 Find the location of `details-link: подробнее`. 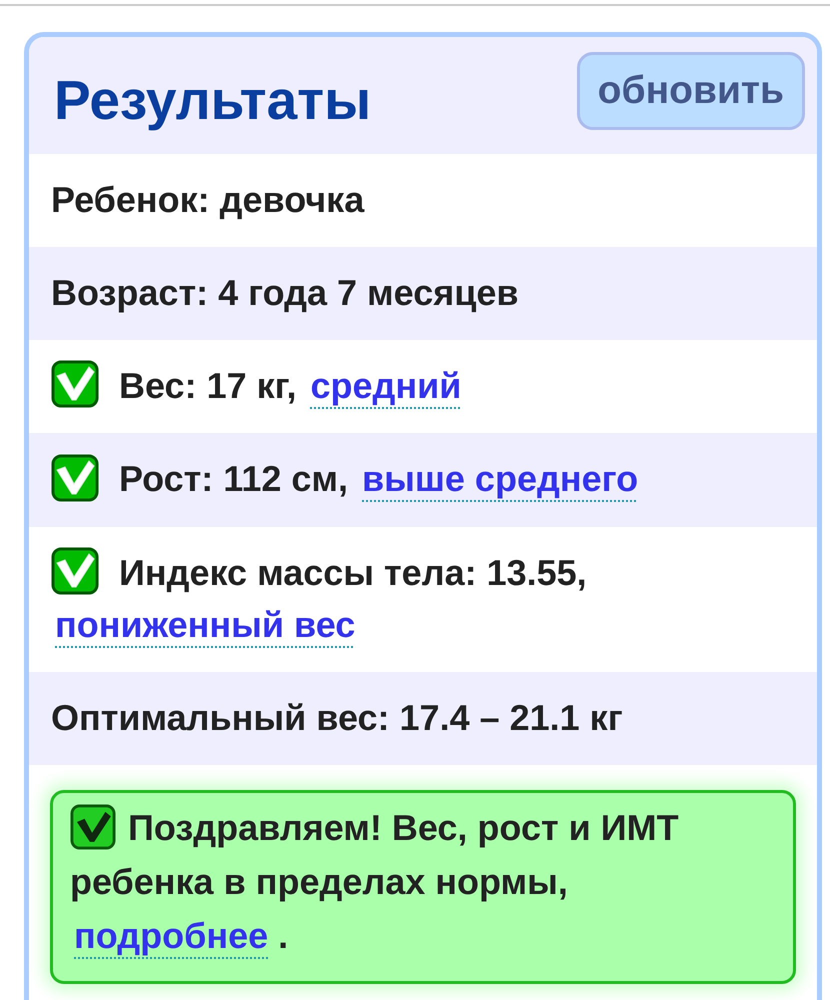

details-link: подробнее is located at coordinates (171, 935).